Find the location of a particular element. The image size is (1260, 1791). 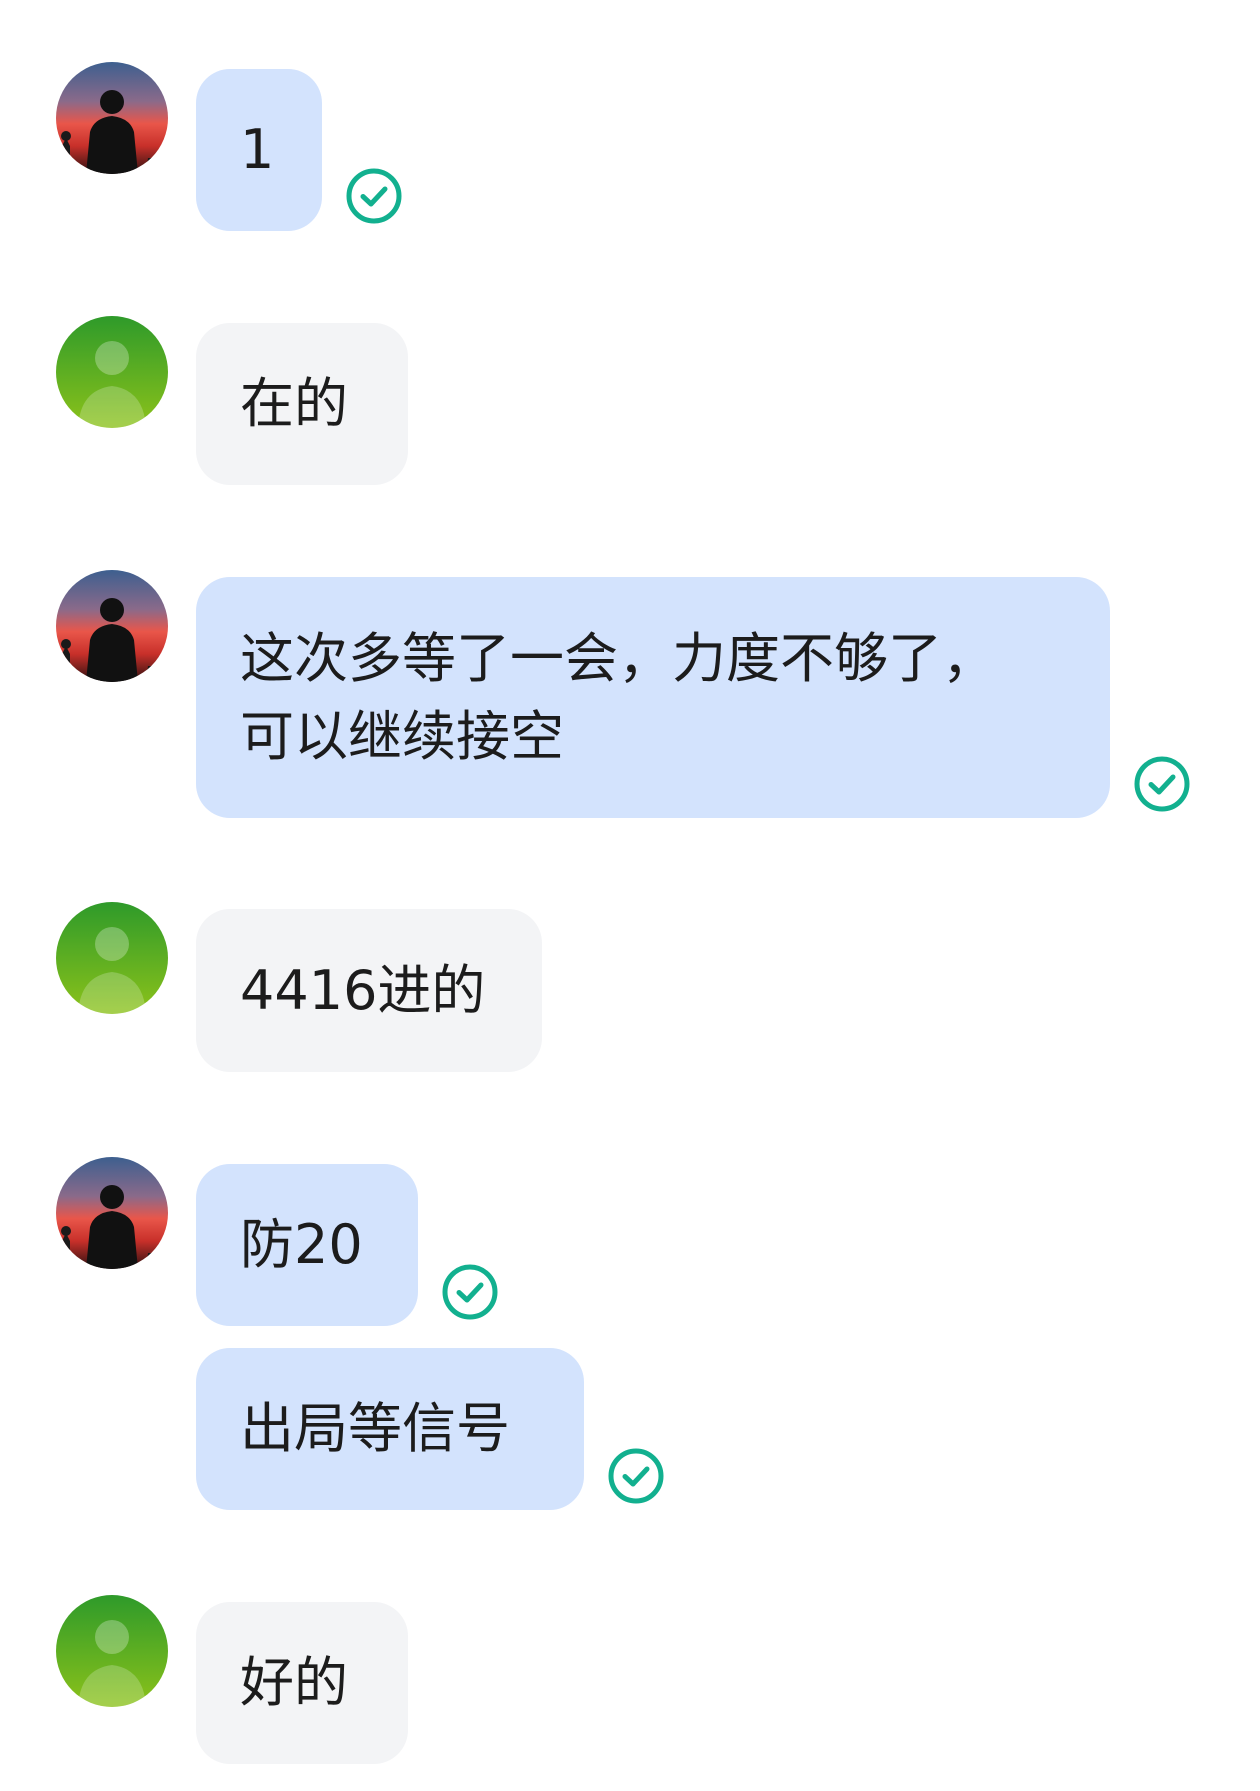

message-bubble-sent: 出局等信号 is located at coordinates (390, 1429).